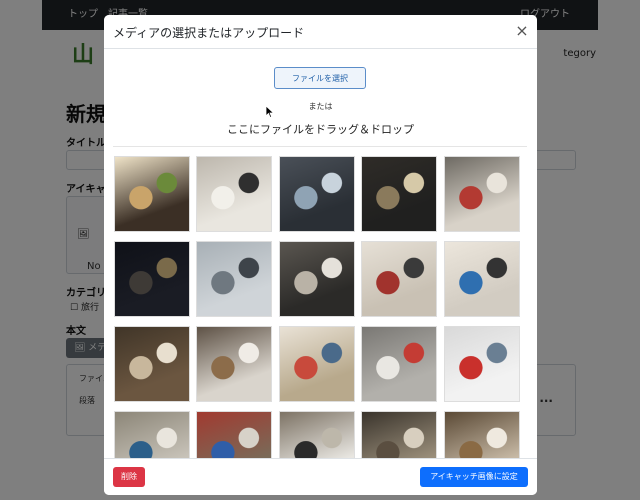 Image resolution: width=640 pixels, height=500 pixels. What do you see at coordinates (482, 194) in the screenshot?
I see `media-thumbnail-ticket-machine-photo` at bounding box center [482, 194].